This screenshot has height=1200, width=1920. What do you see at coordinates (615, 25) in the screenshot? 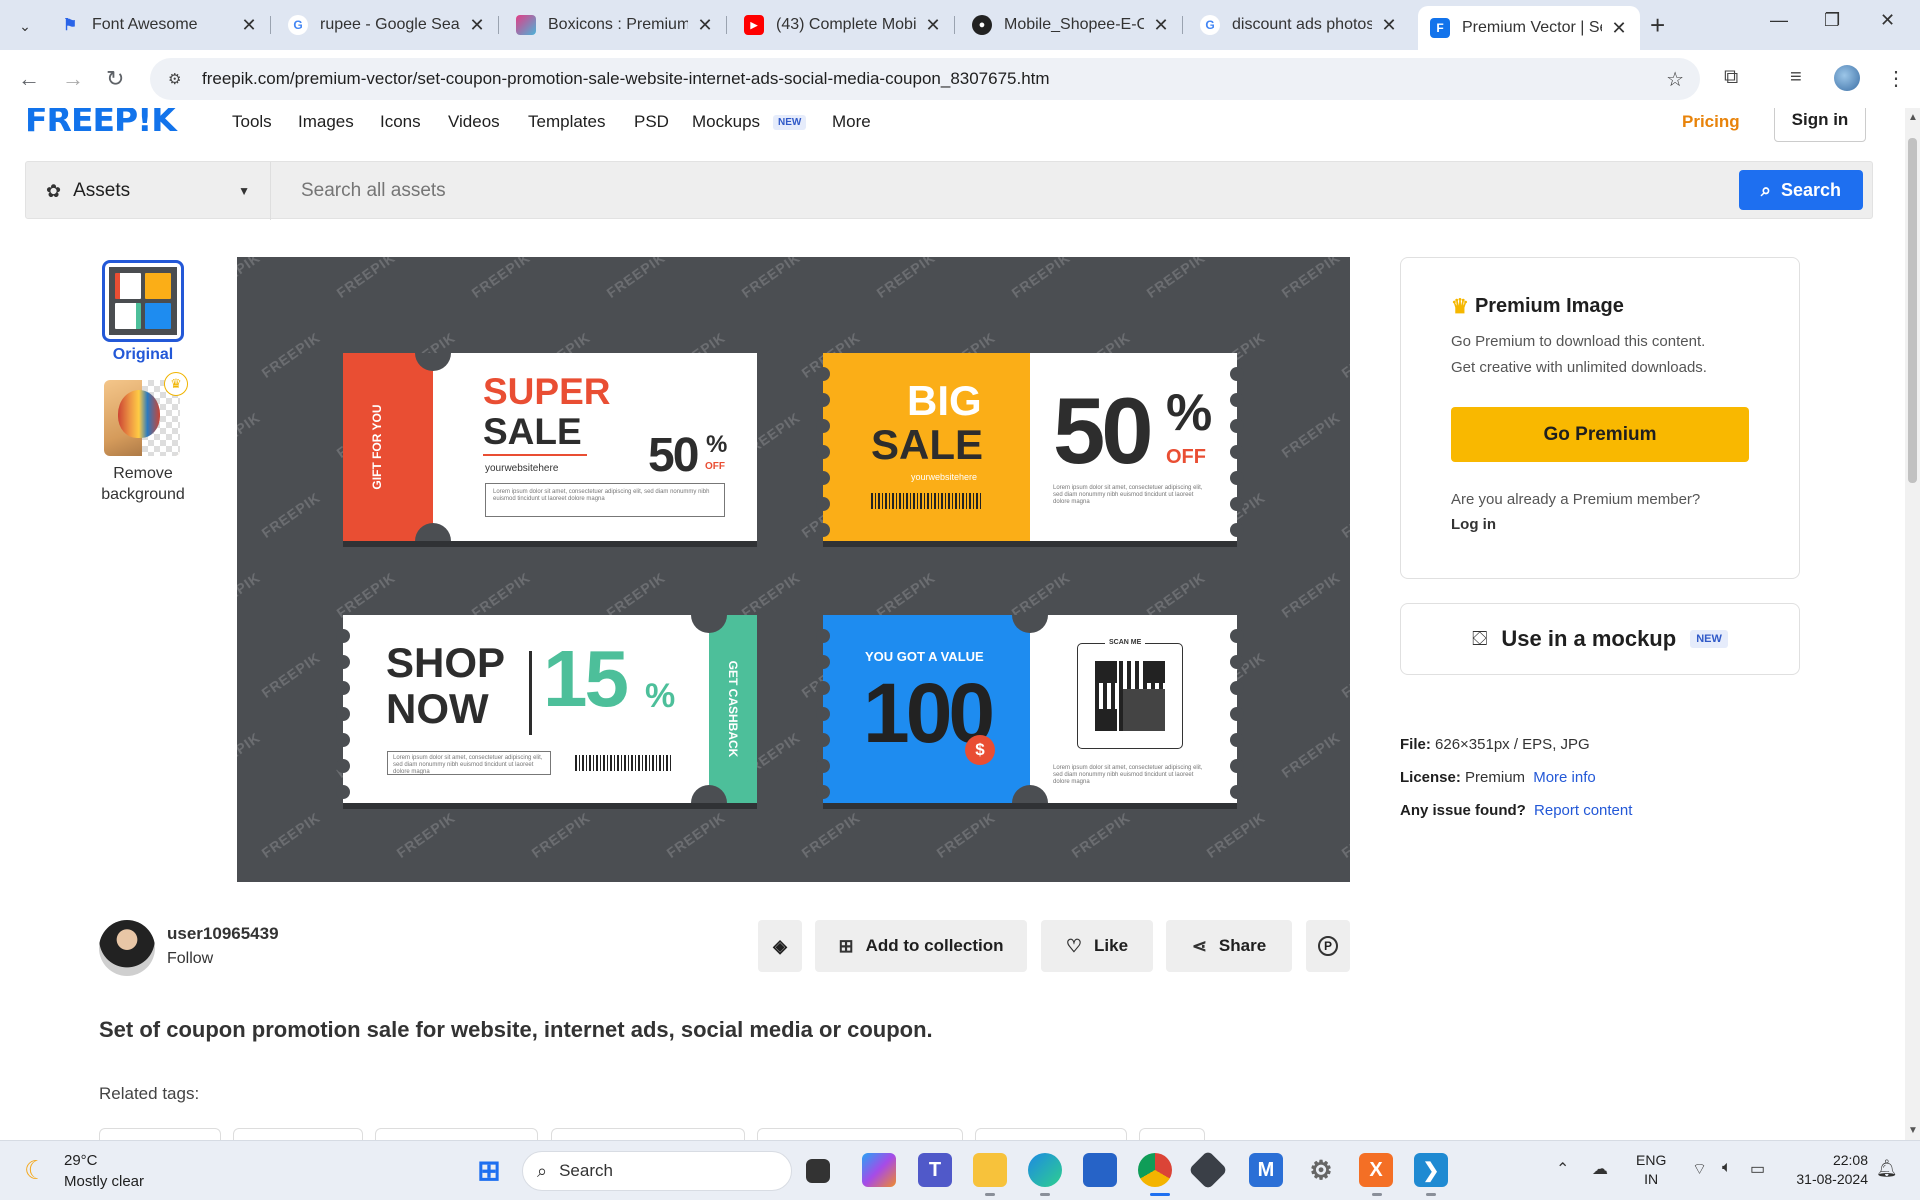
I see `tab-boxicons: Boxicons : Premium v ✕` at bounding box center [615, 25].